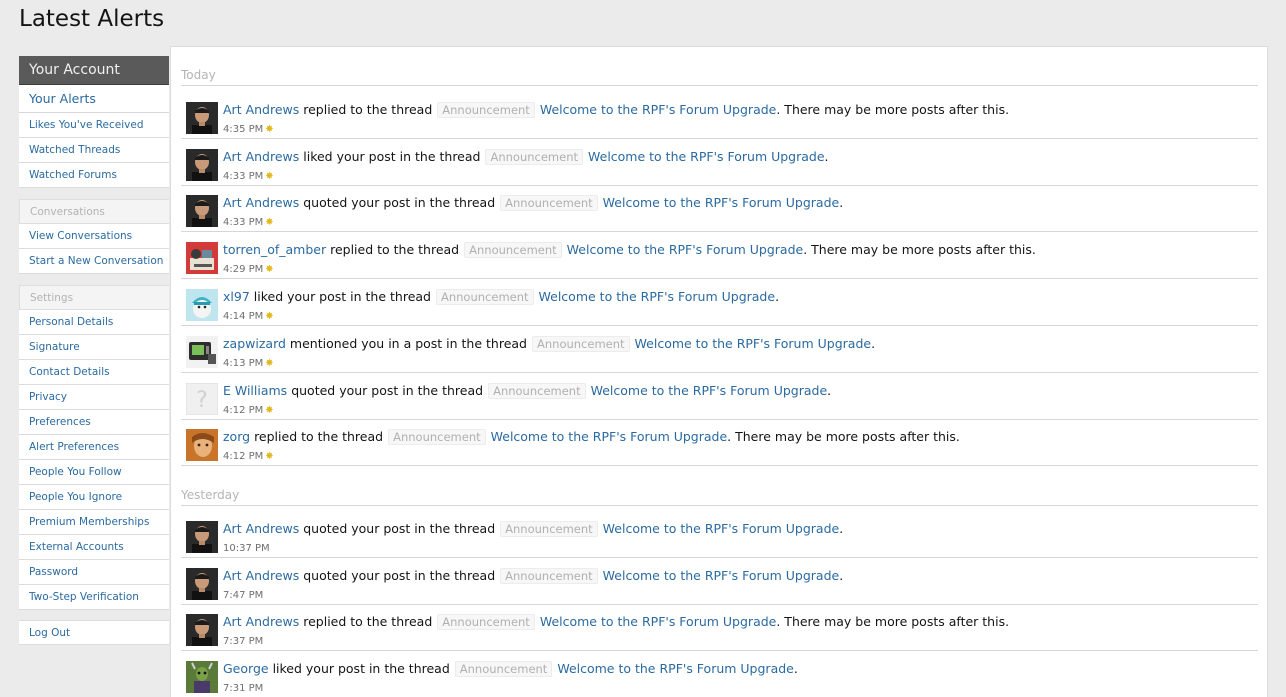  Describe the element at coordinates (248, 316) in the screenshot. I see `alert-timestamp: 4:14 PM ✸` at that location.